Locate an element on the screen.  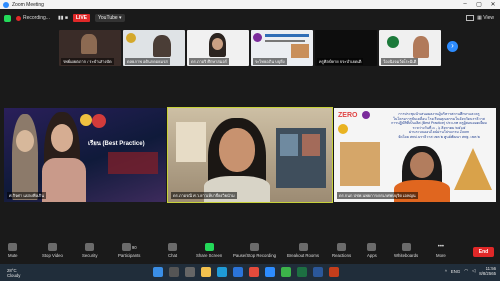
line-app-icon is located at coordinates (286, 272).